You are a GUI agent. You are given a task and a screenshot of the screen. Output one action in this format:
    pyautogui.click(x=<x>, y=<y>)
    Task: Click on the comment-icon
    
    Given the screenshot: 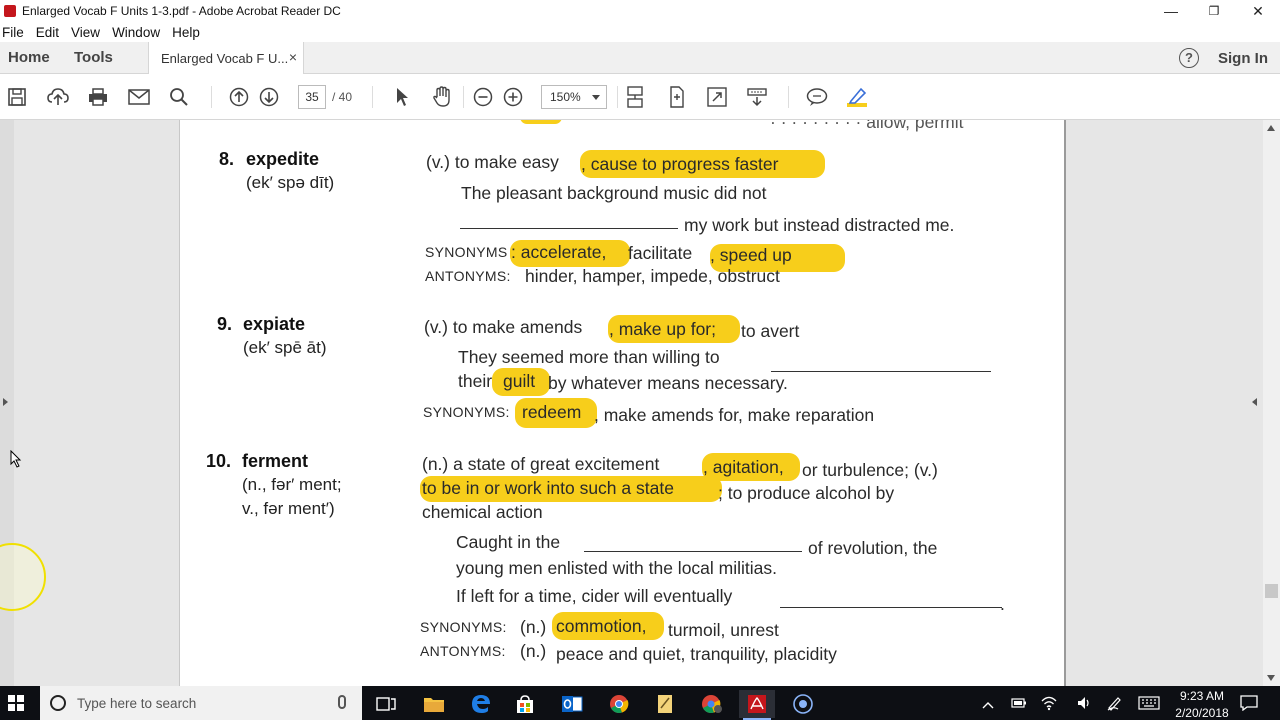 What is the action you would take?
    pyautogui.click(x=817, y=97)
    